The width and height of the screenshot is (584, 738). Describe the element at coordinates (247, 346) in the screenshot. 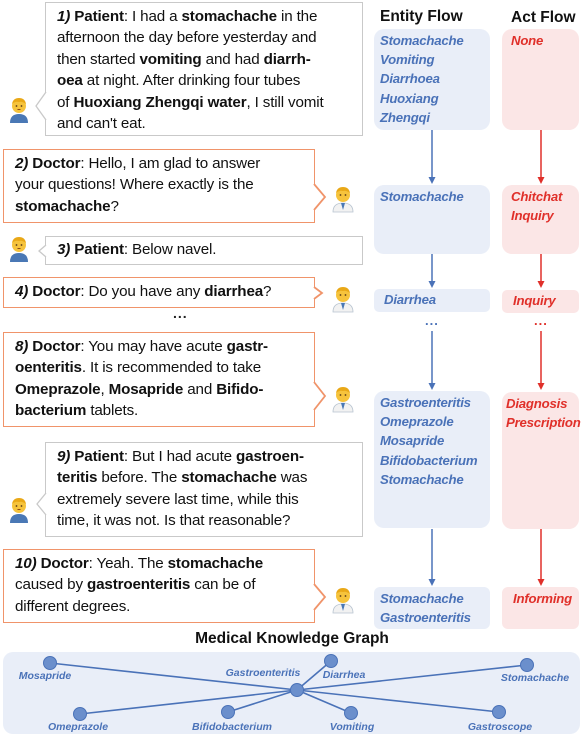

I see `entity-mention: gastr-` at that location.